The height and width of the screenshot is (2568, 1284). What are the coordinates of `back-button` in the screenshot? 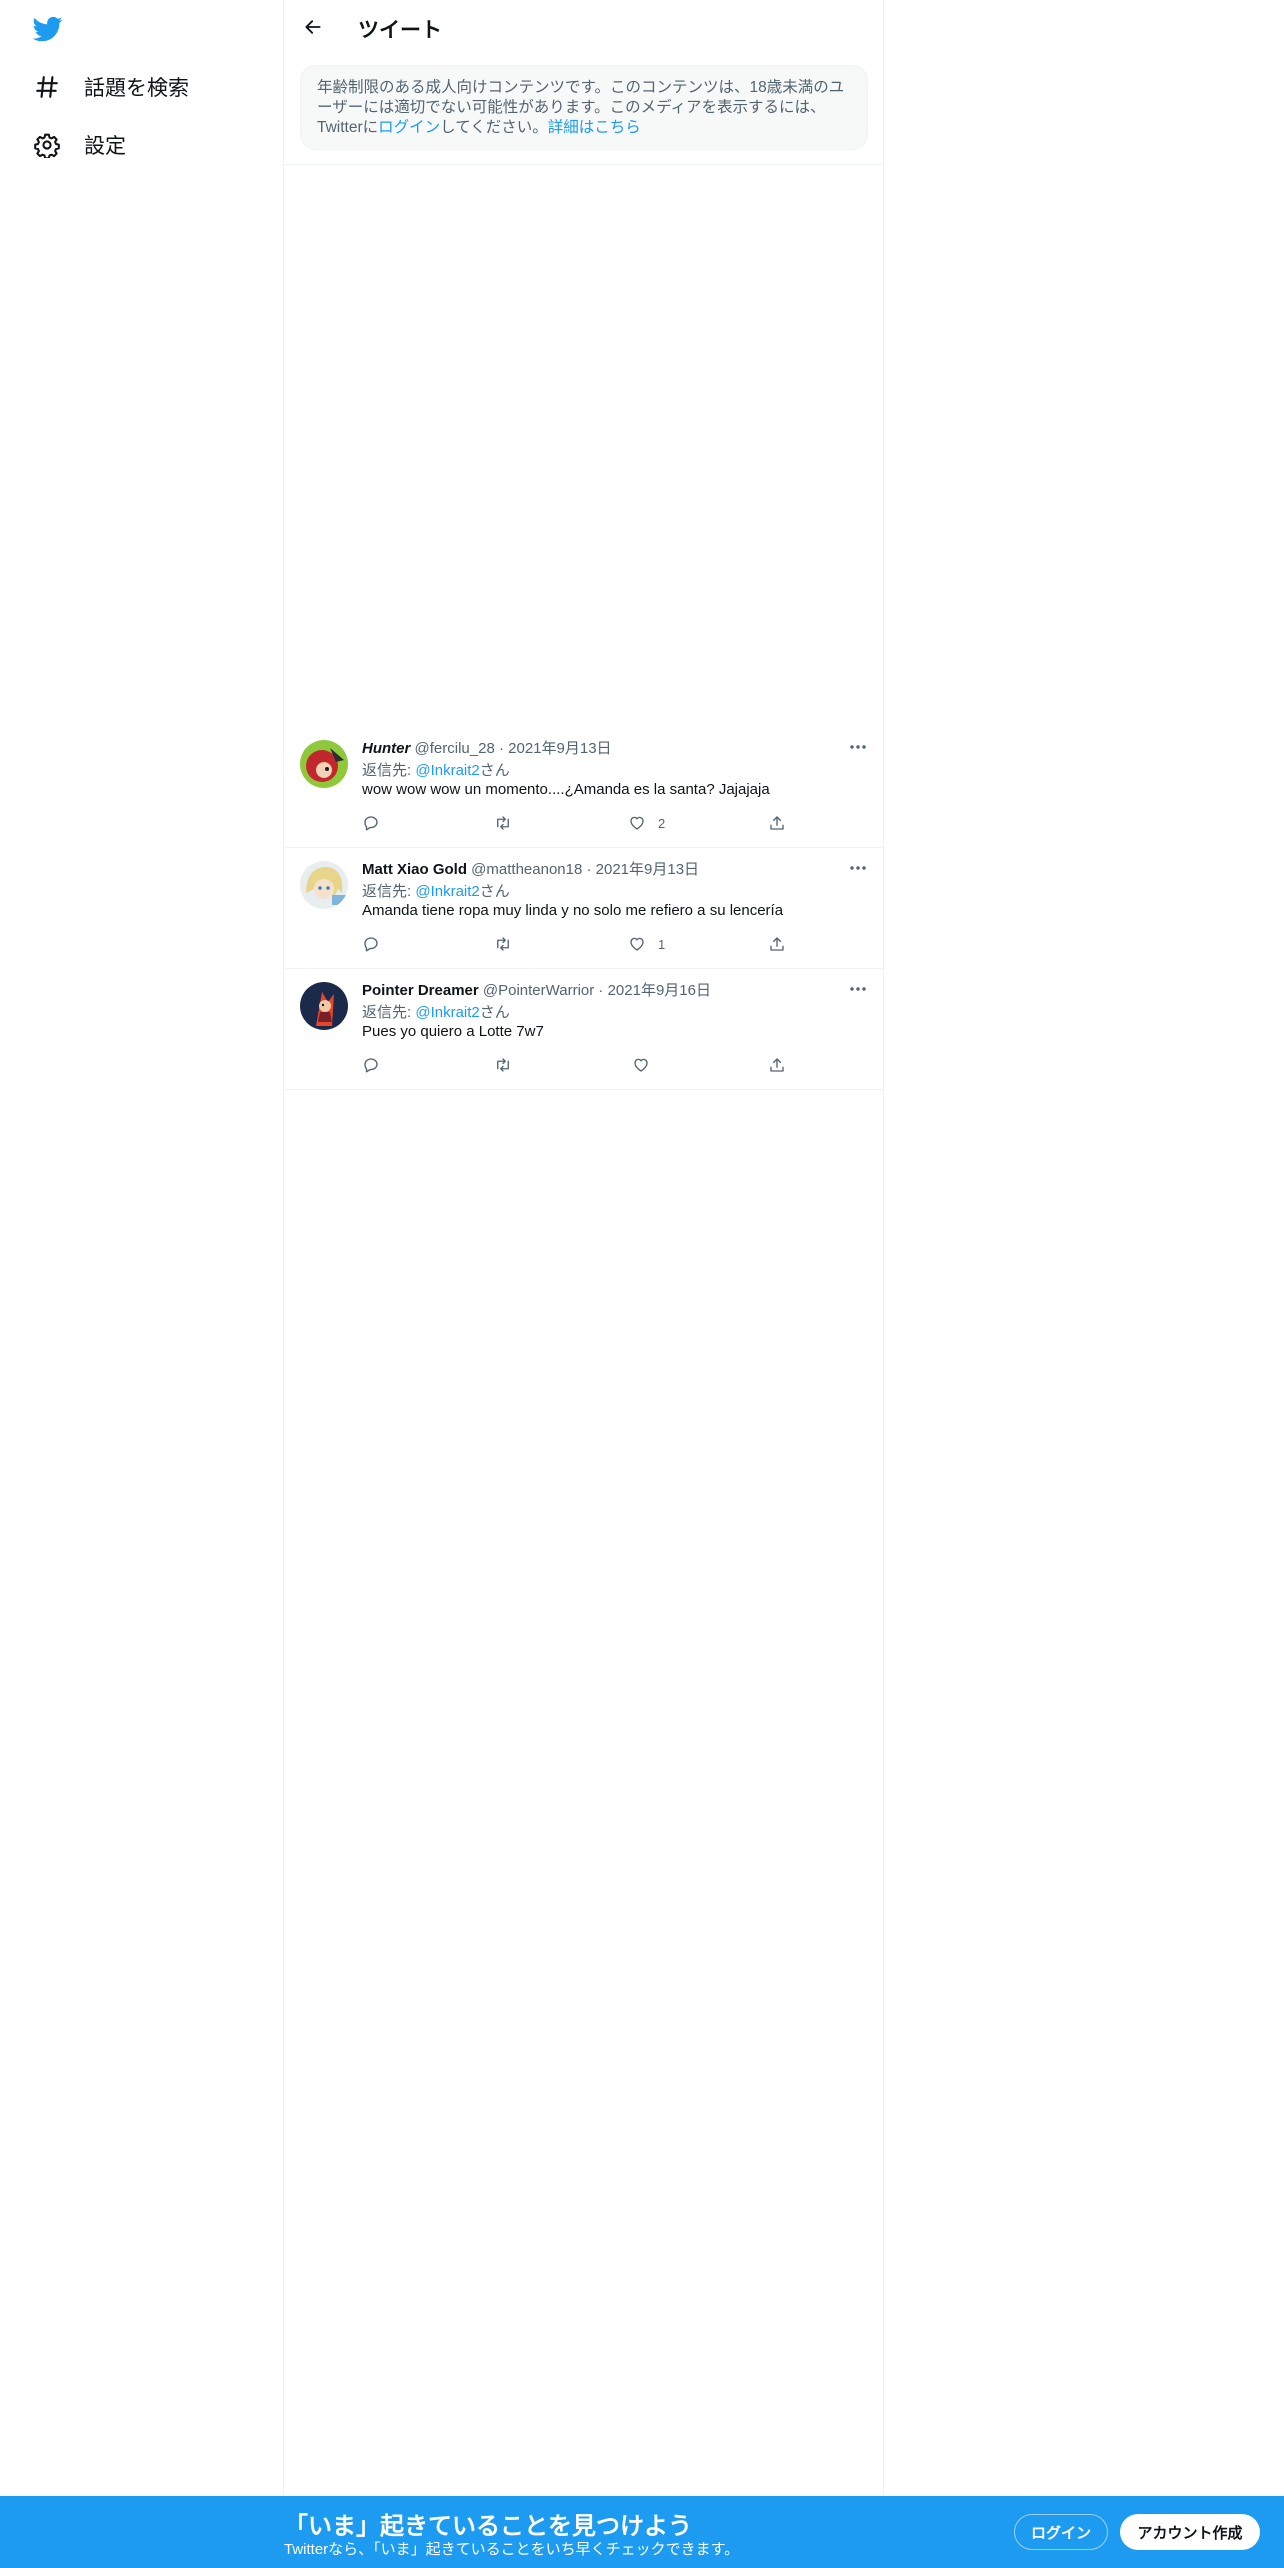 It's located at (313, 27).